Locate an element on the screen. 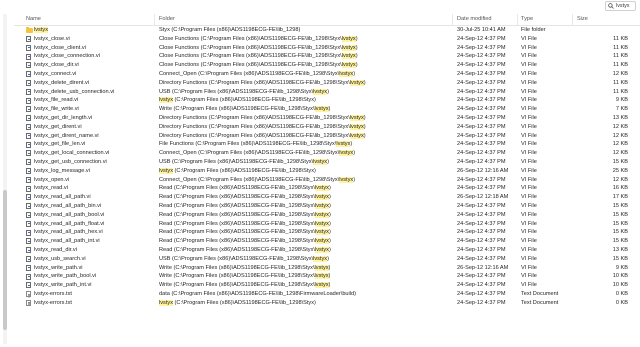 Image resolution: width=640 pixels, height=347 pixels. text-file-icon is located at coordinates (28, 303).